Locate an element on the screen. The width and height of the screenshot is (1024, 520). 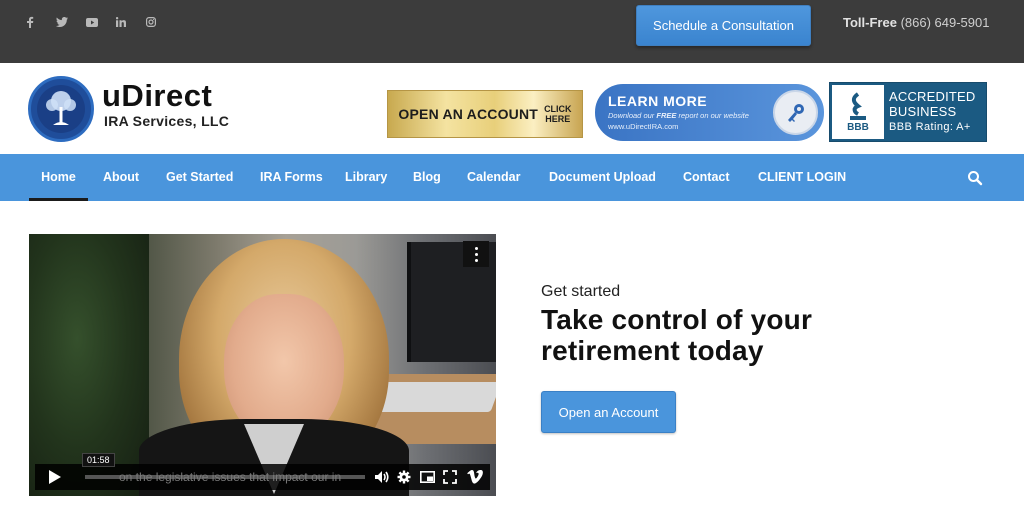
fullscreen-icon is located at coordinates (450, 477).